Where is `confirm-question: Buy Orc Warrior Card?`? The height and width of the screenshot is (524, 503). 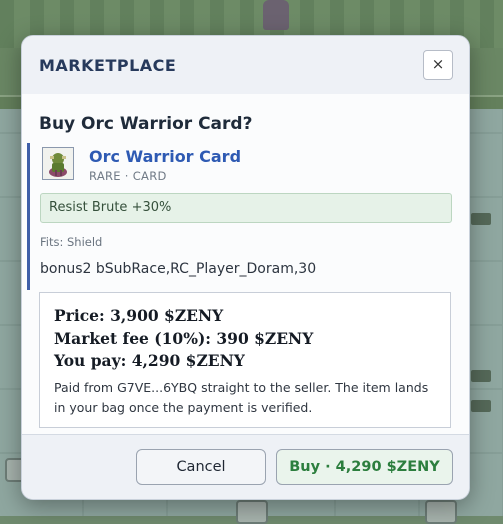
confirm-question: Buy Orc Warrior Card? is located at coordinates (146, 124).